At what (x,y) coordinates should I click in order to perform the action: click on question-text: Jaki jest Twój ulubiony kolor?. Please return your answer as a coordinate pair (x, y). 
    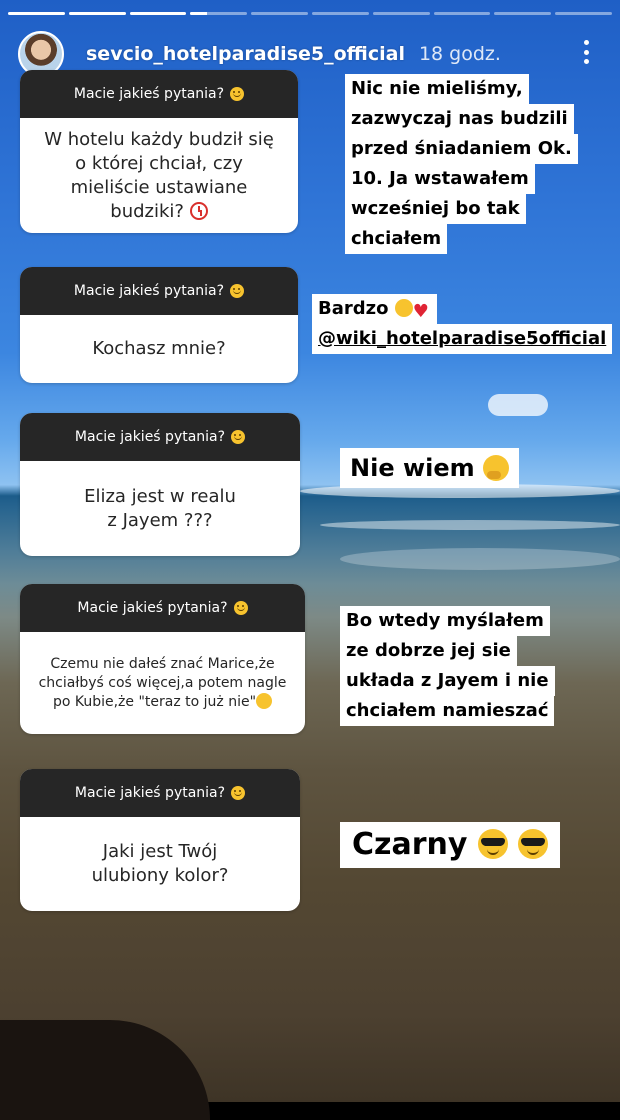
    Looking at the image, I should click on (160, 863).